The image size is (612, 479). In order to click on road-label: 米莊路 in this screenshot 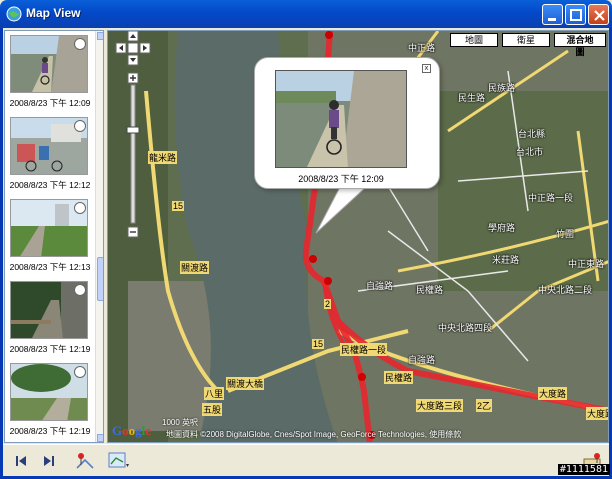, I will do `click(506, 260)`.